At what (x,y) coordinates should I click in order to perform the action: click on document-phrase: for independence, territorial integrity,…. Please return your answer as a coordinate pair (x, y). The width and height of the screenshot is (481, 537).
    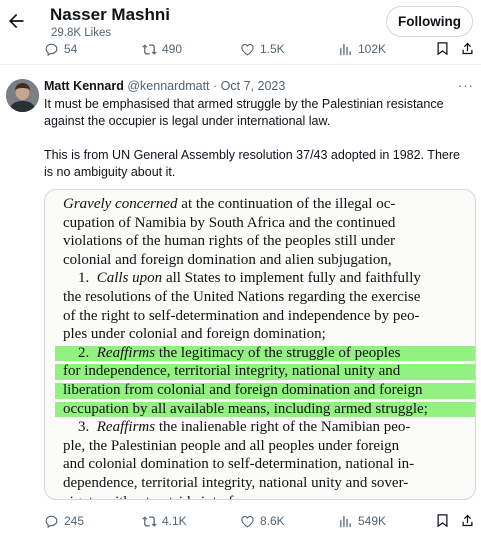
    Looking at the image, I should click on (232, 371).